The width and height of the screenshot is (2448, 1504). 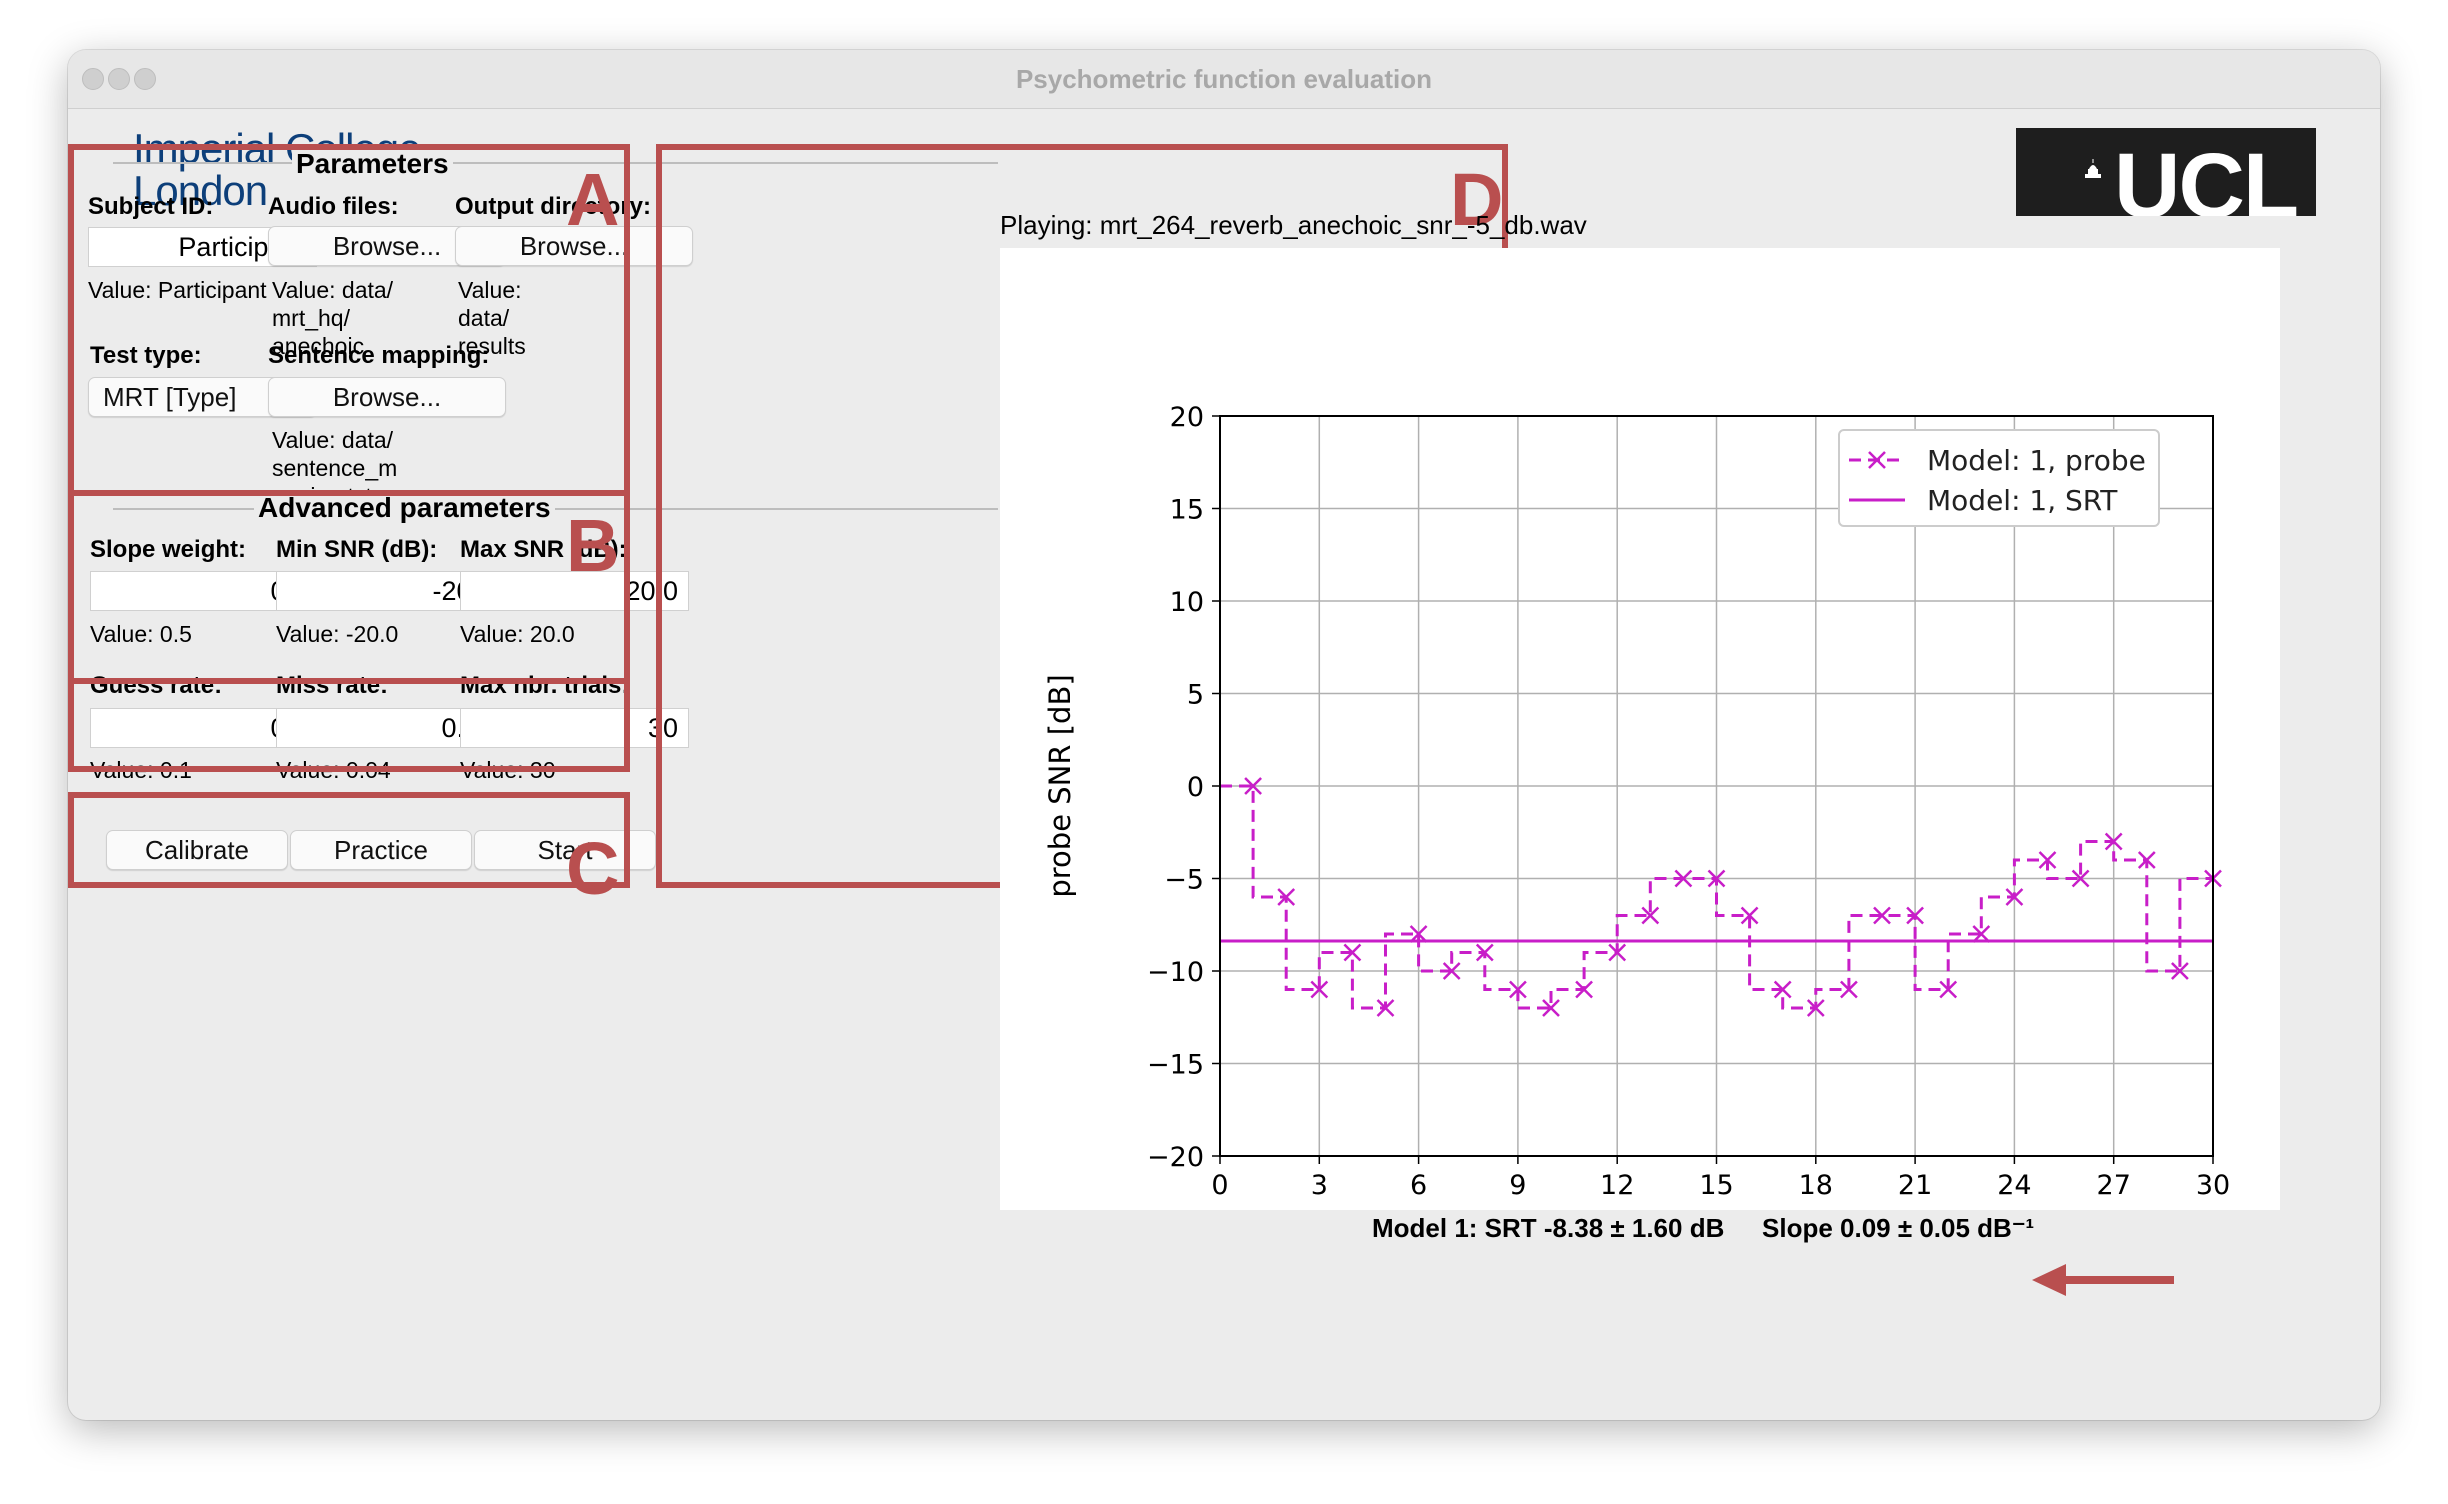 I want to click on ucl-logo-text: UCL, so click(x=2206, y=175).